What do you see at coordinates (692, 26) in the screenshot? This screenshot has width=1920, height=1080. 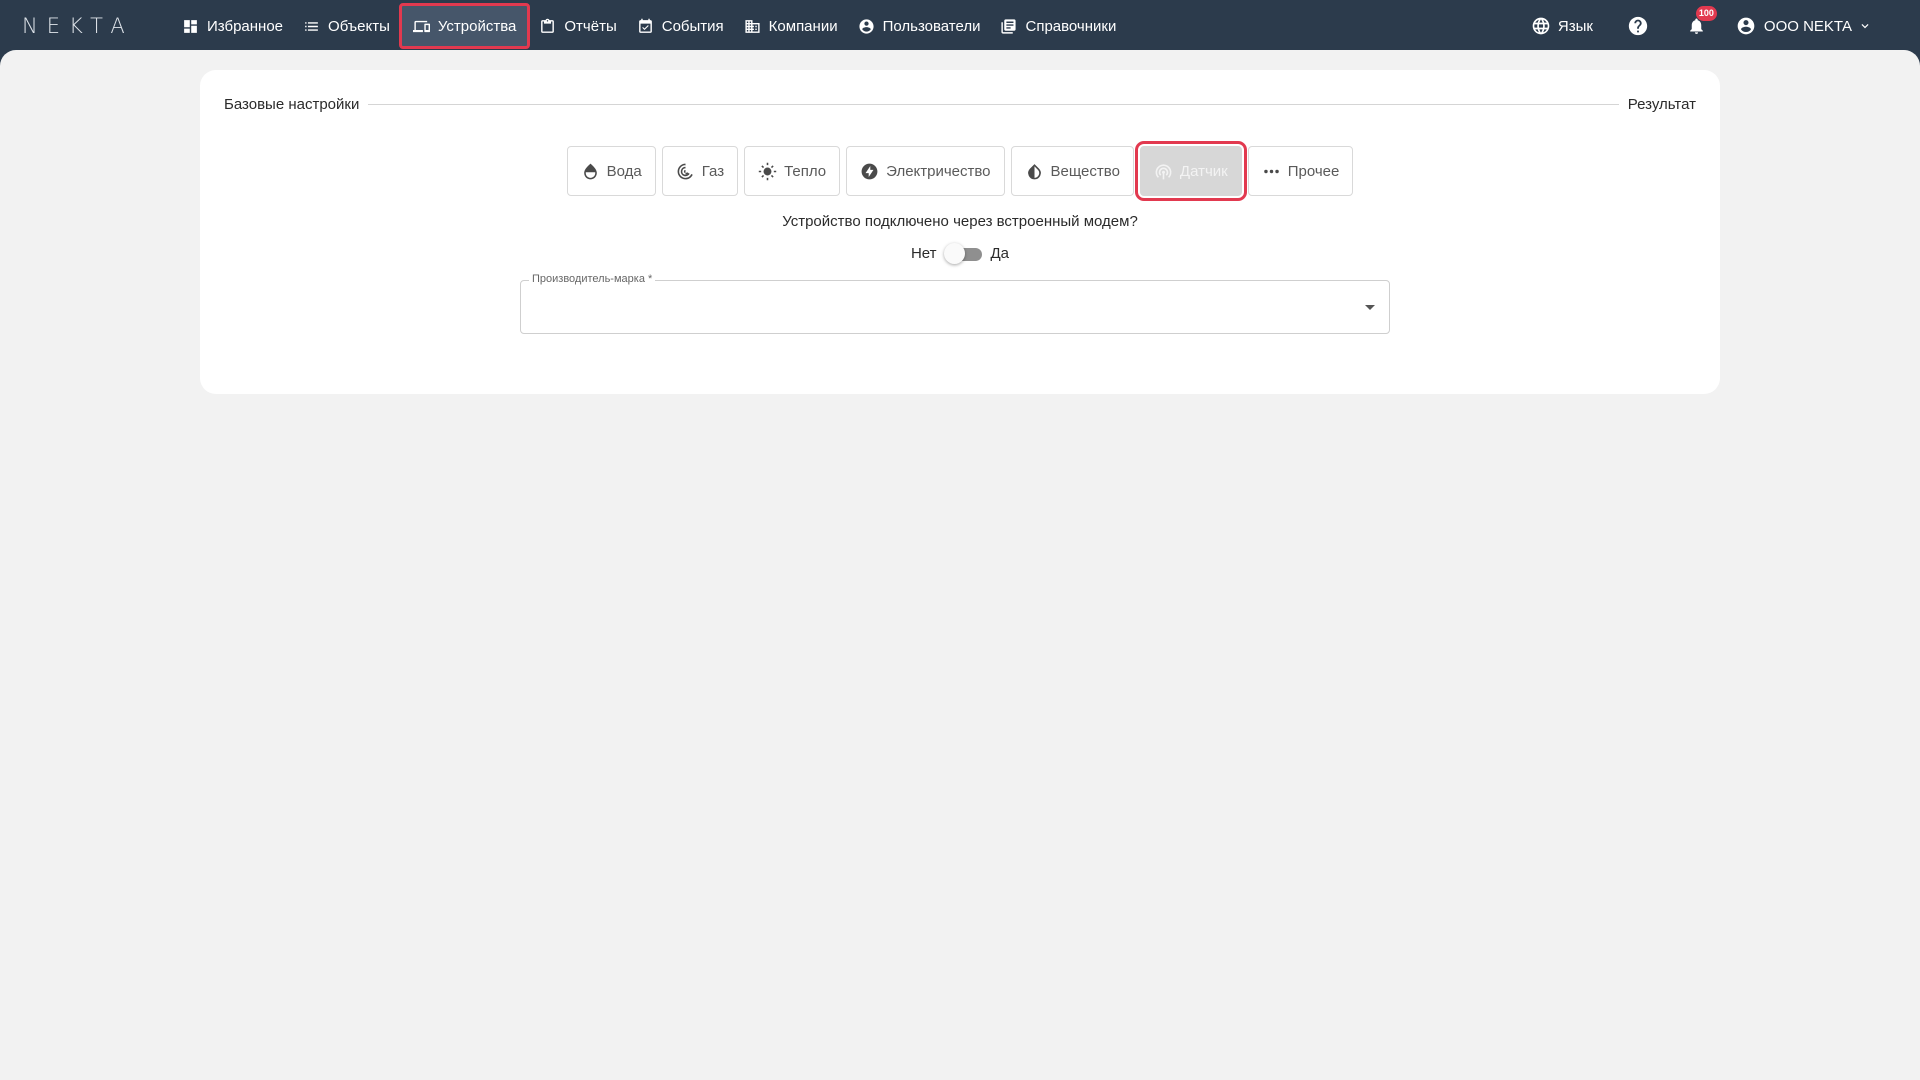 I see `nav-item-label: События` at bounding box center [692, 26].